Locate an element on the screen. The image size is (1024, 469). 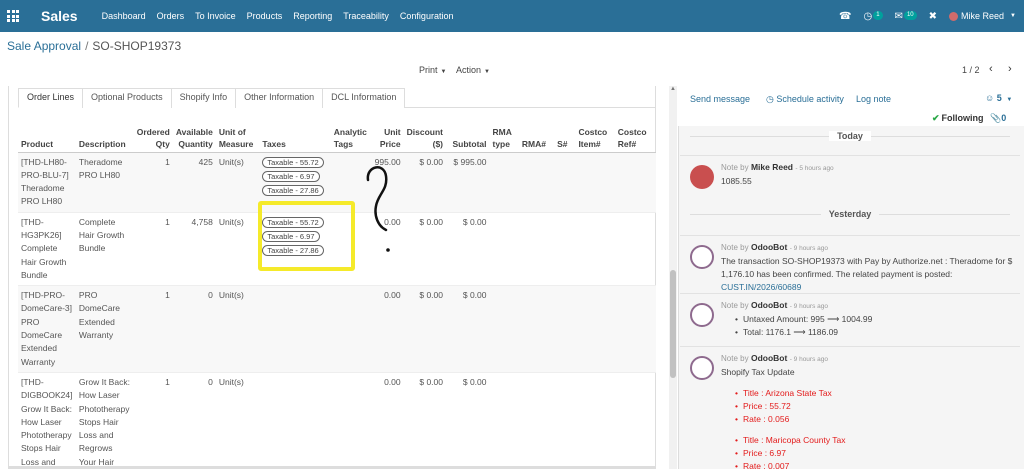
tax-update-item: Title : Arizona State Tax is located at coordinates (876, 393).